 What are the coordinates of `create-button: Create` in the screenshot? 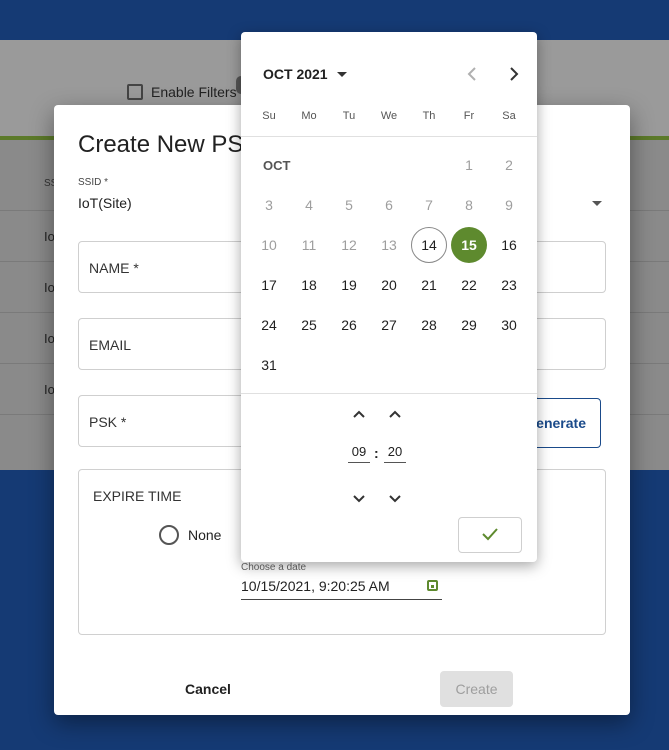 It's located at (476, 689).